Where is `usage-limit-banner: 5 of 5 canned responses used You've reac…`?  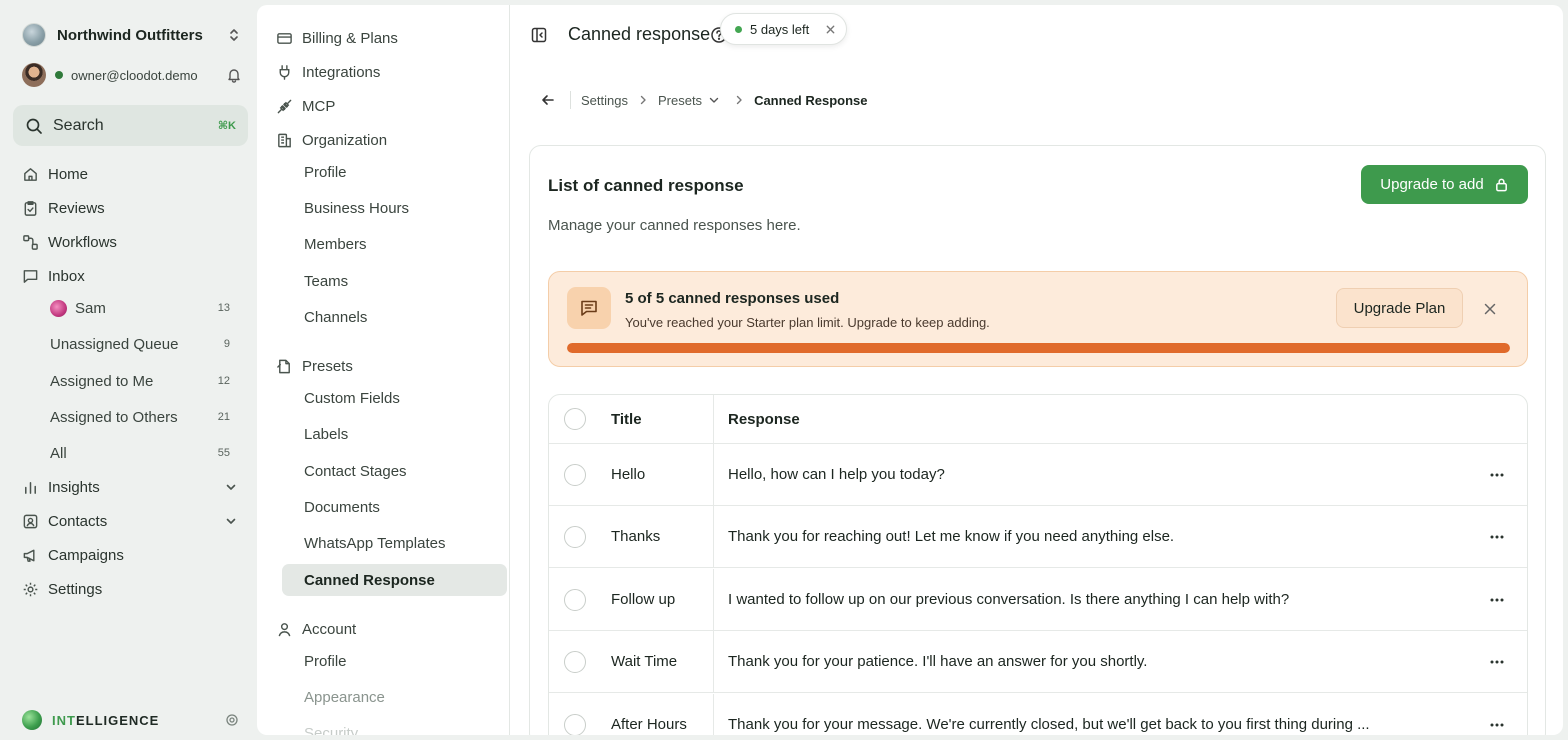
usage-limit-banner: 5 of 5 canned responses used You've reac… is located at coordinates (1038, 319).